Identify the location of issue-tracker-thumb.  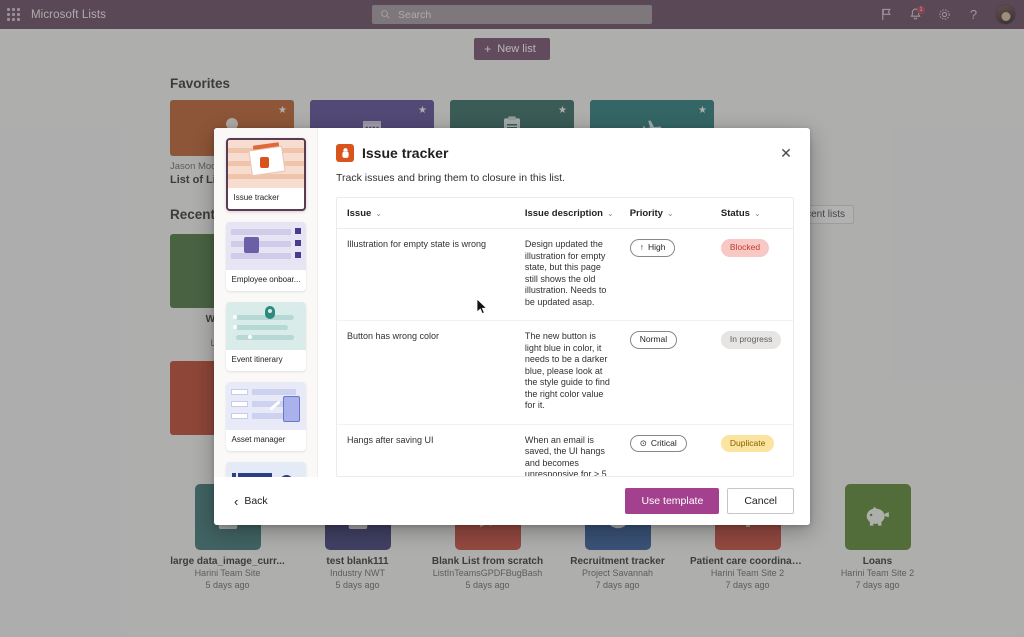
(265, 164).